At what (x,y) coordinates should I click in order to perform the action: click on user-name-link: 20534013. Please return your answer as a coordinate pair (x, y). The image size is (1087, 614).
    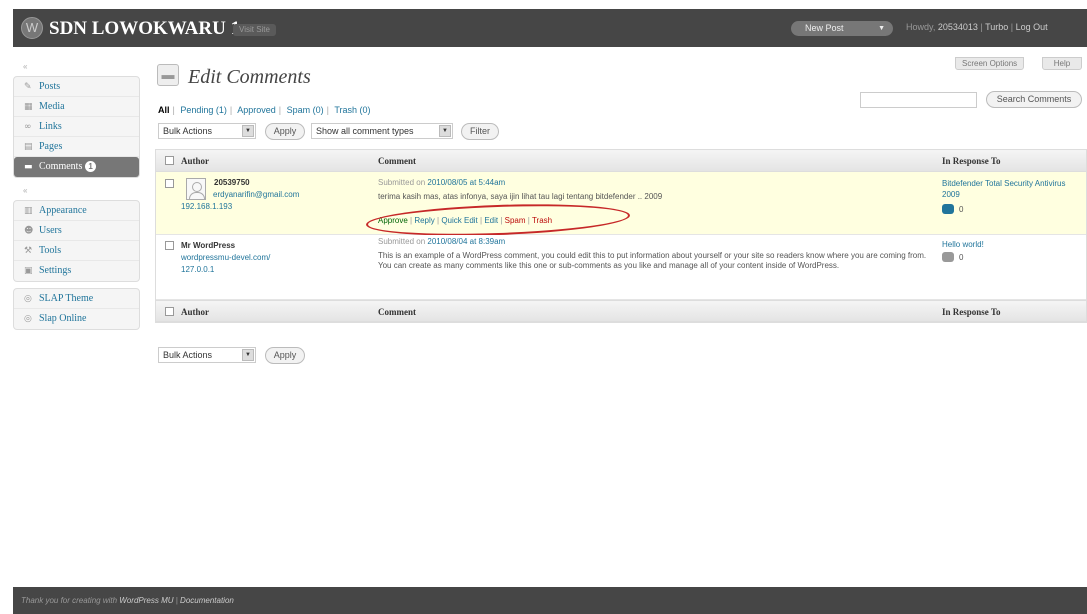
    Looking at the image, I should click on (958, 27).